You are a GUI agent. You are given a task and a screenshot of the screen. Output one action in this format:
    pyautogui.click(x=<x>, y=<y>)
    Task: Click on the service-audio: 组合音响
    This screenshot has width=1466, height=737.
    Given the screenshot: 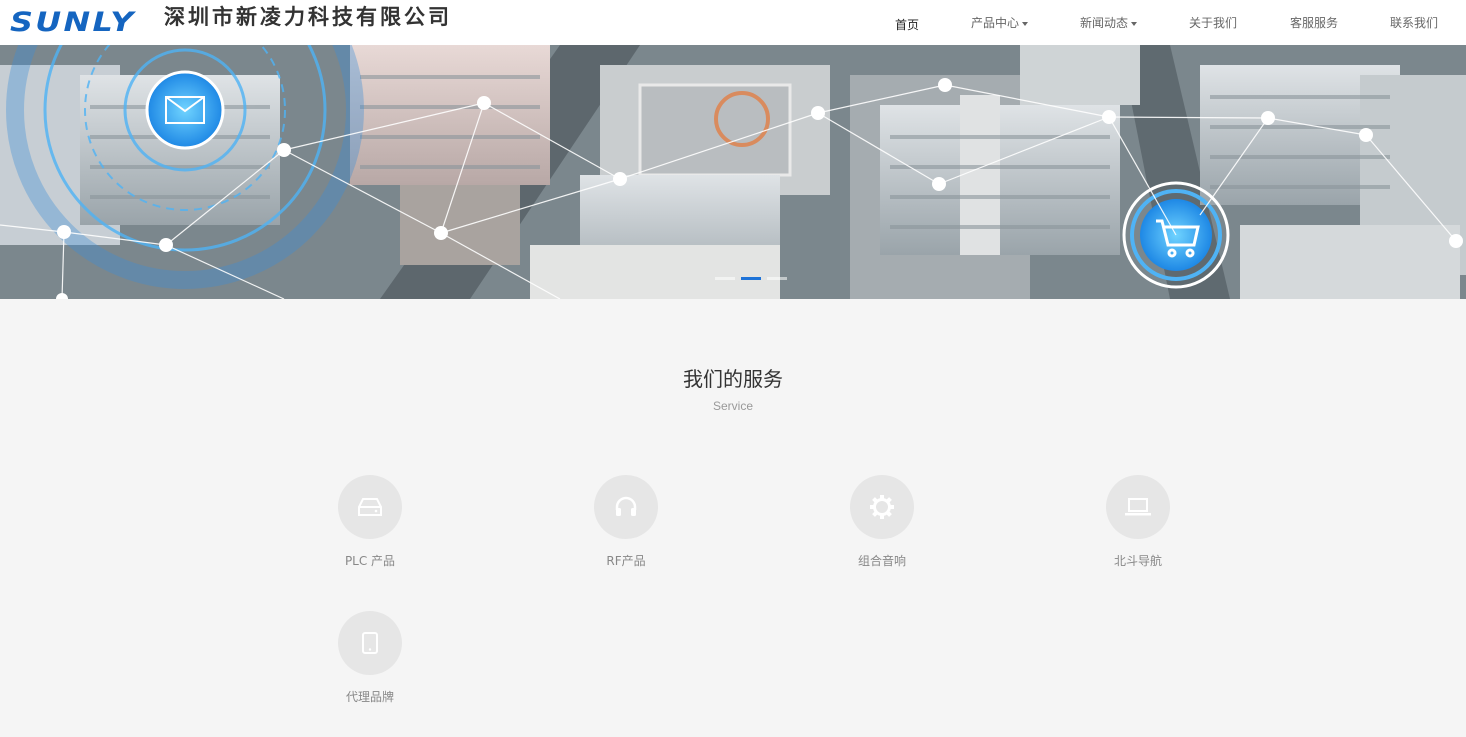 What is the action you would take?
    pyautogui.click(x=882, y=522)
    